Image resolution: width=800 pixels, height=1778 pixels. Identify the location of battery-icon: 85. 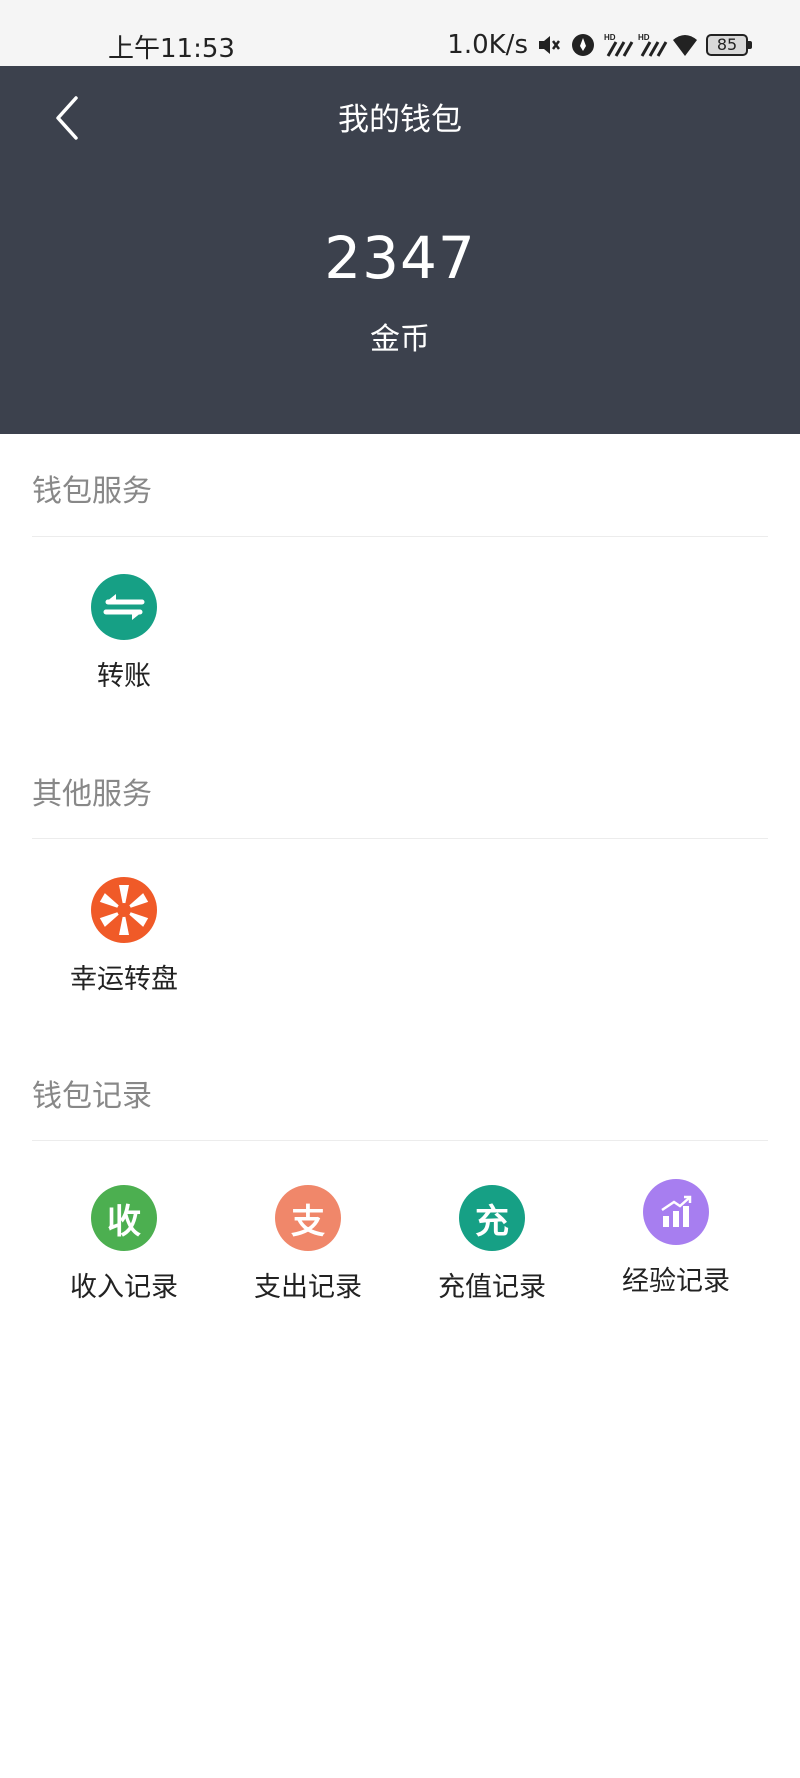
(729, 45).